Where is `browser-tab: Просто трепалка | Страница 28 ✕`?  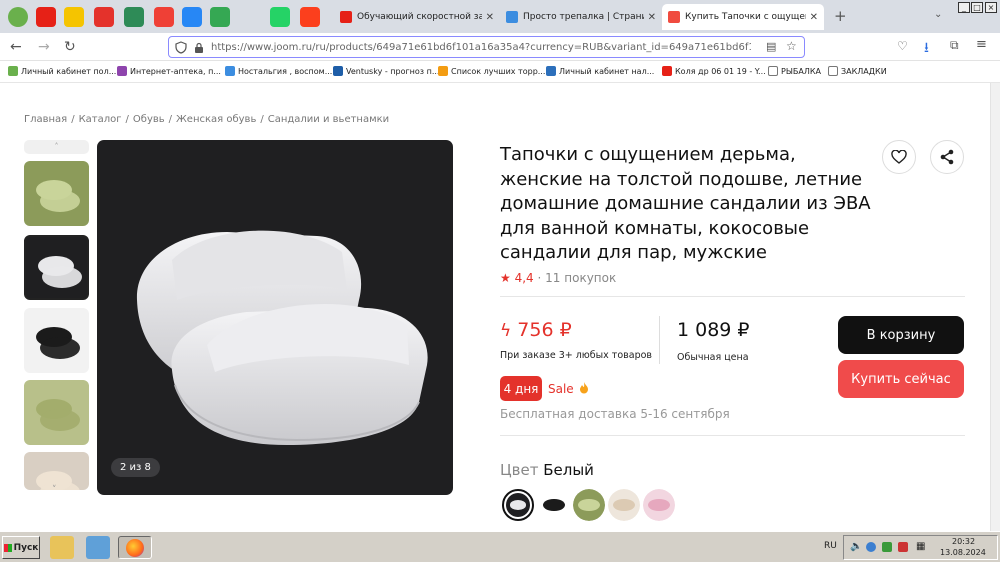 browser-tab: Просто трепалка | Страница 28 ✕ is located at coordinates (581, 17).